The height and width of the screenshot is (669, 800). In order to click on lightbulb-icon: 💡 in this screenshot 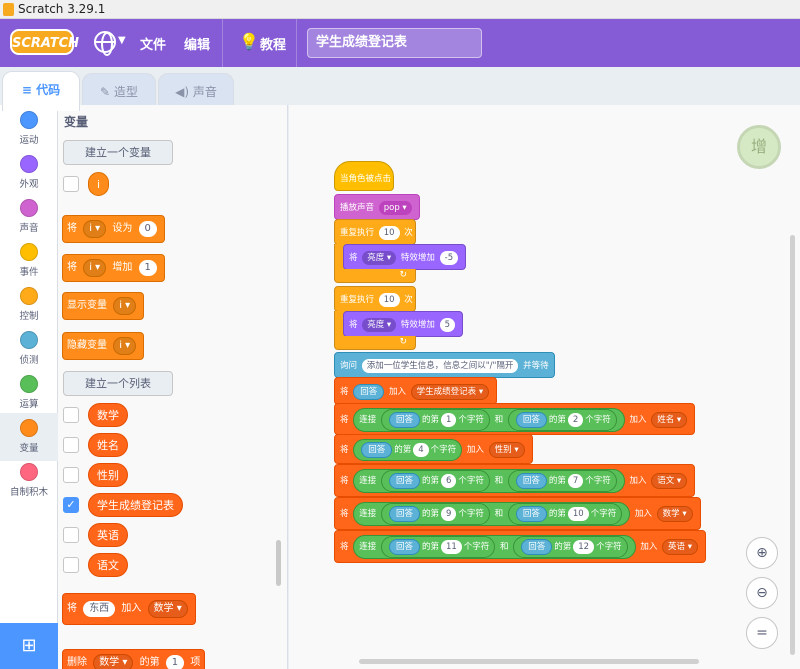, I will do `click(249, 41)`.